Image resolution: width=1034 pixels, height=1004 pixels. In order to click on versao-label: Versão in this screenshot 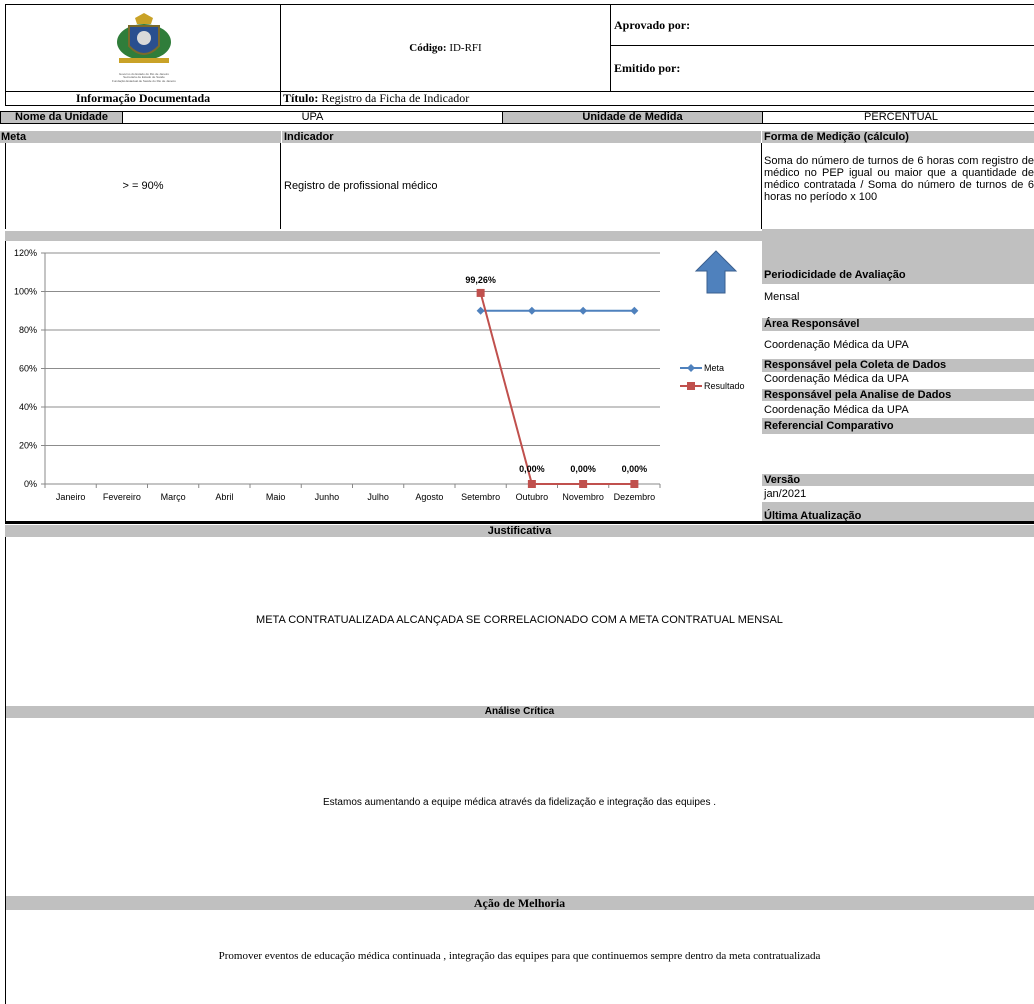, I will do `click(782, 480)`.